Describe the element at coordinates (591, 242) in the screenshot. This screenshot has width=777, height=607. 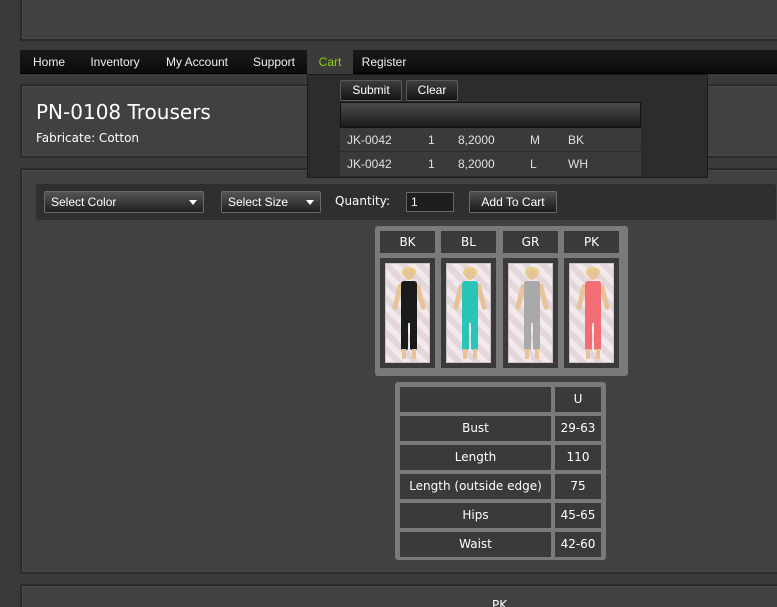
I see `color-header-pk: PK` at that location.